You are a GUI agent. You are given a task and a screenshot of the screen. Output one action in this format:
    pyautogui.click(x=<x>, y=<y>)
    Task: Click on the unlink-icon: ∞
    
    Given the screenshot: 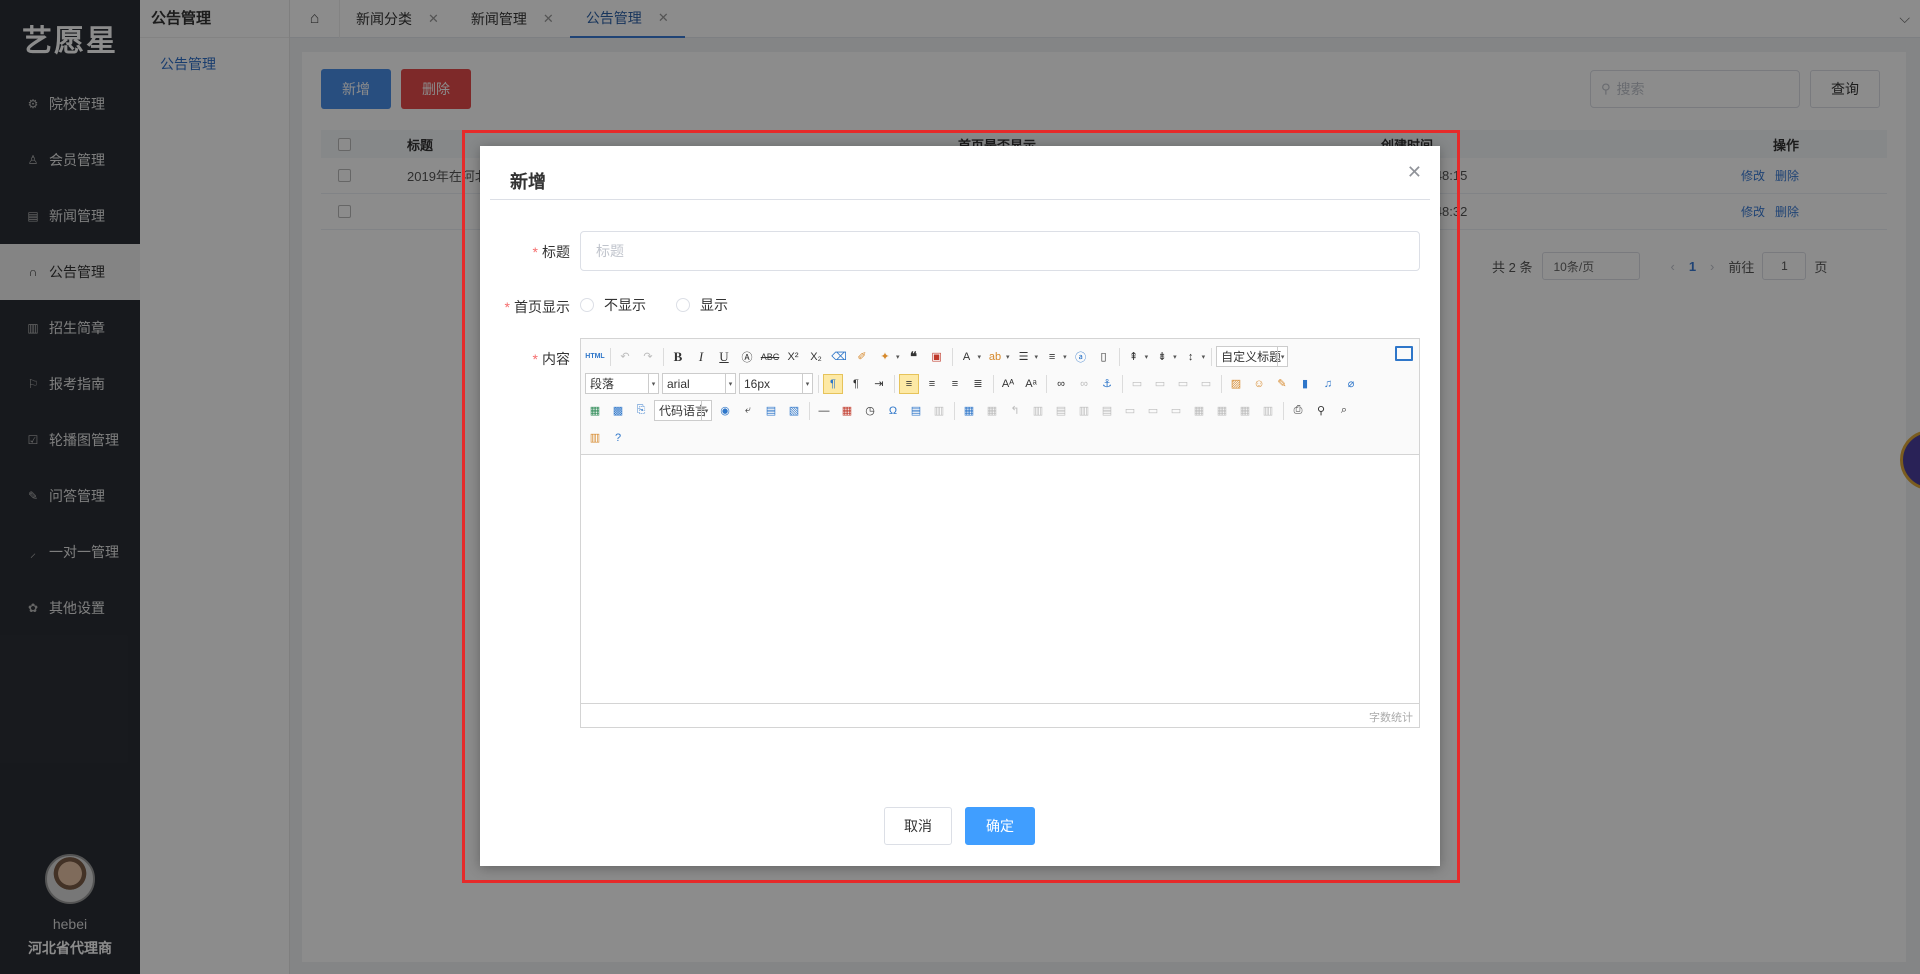 What is the action you would take?
    pyautogui.click(x=1084, y=384)
    